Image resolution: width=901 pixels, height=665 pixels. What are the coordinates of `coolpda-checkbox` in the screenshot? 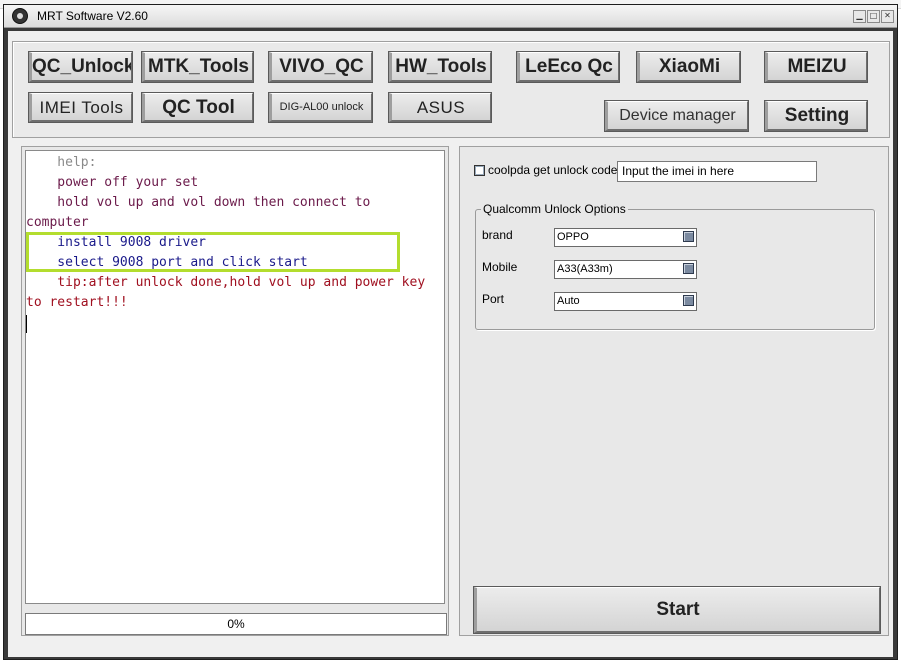 It's located at (479, 170).